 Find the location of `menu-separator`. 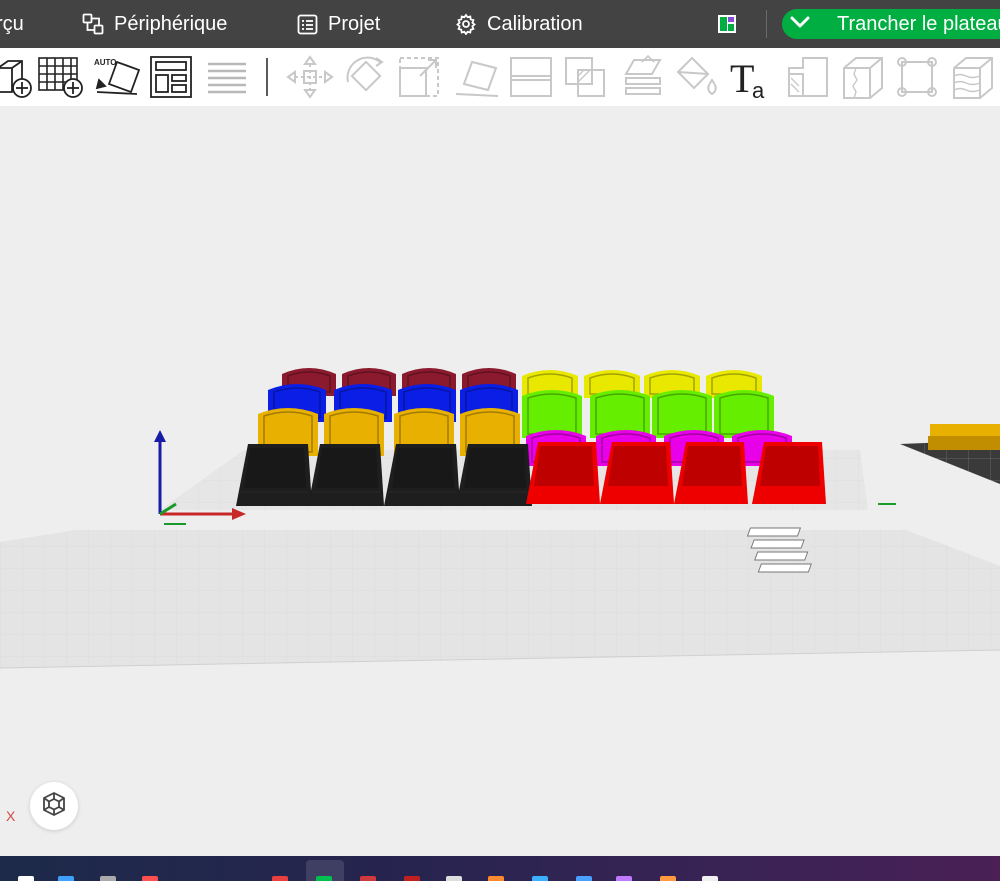

menu-separator is located at coordinates (766, 24).